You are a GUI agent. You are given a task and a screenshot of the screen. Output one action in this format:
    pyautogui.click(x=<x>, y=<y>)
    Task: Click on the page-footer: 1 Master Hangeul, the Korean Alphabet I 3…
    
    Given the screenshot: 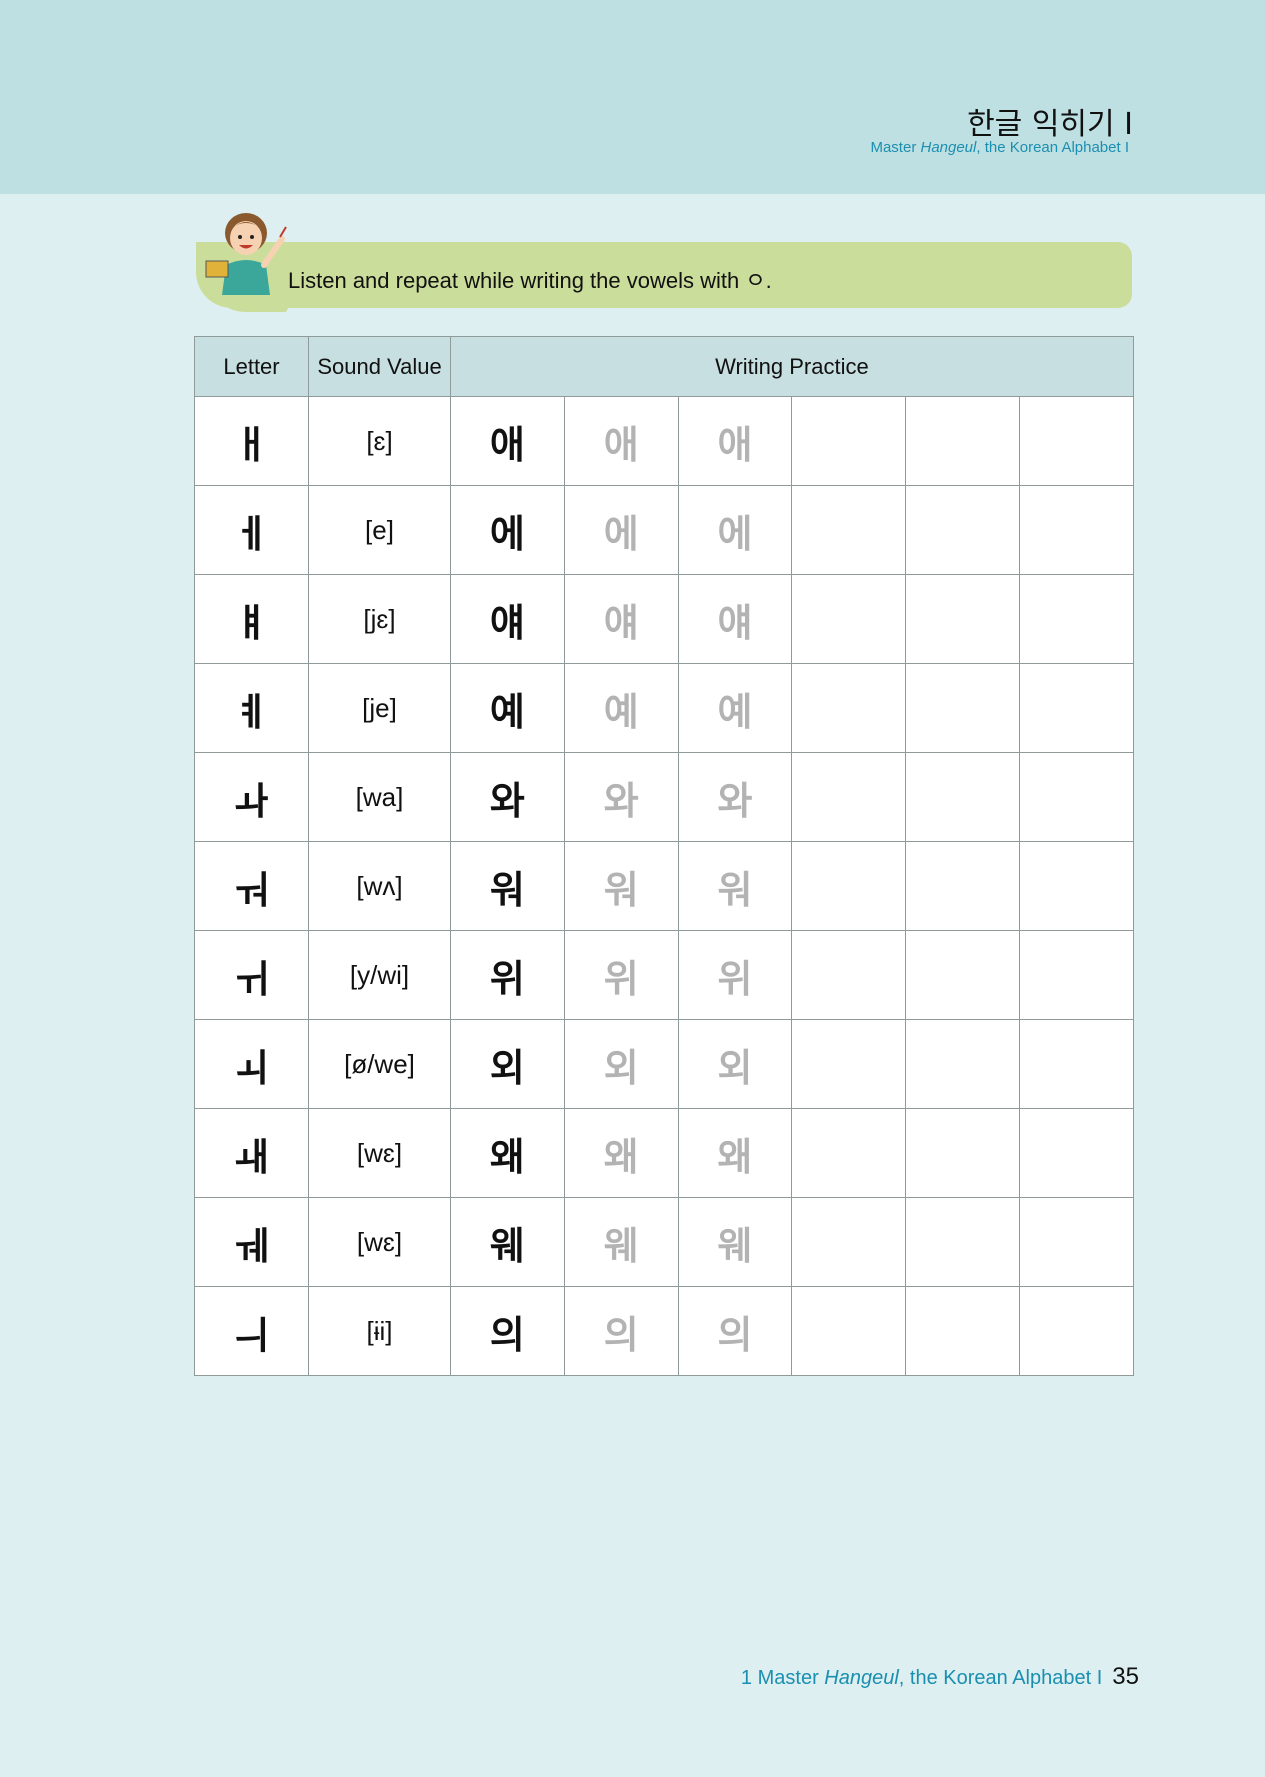 What is the action you would take?
    pyautogui.click(x=940, y=1677)
    